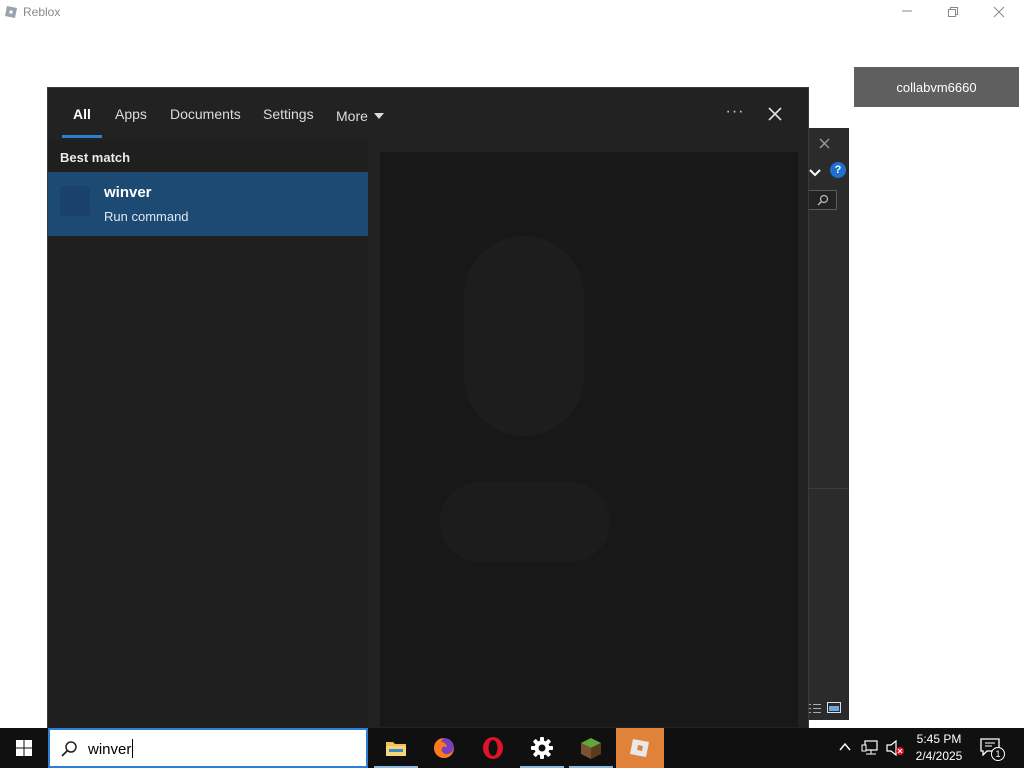 Image resolution: width=1024 pixels, height=768 pixels. I want to click on tab-apps: Apps, so click(131, 116).